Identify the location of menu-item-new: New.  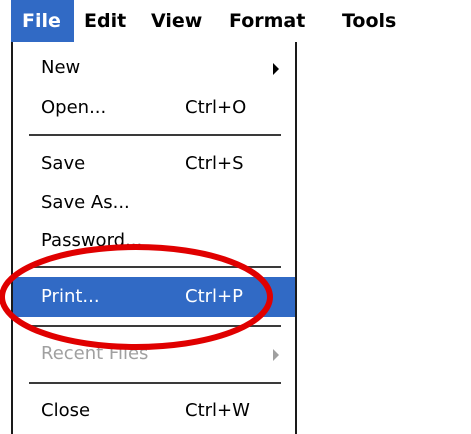
(154, 68).